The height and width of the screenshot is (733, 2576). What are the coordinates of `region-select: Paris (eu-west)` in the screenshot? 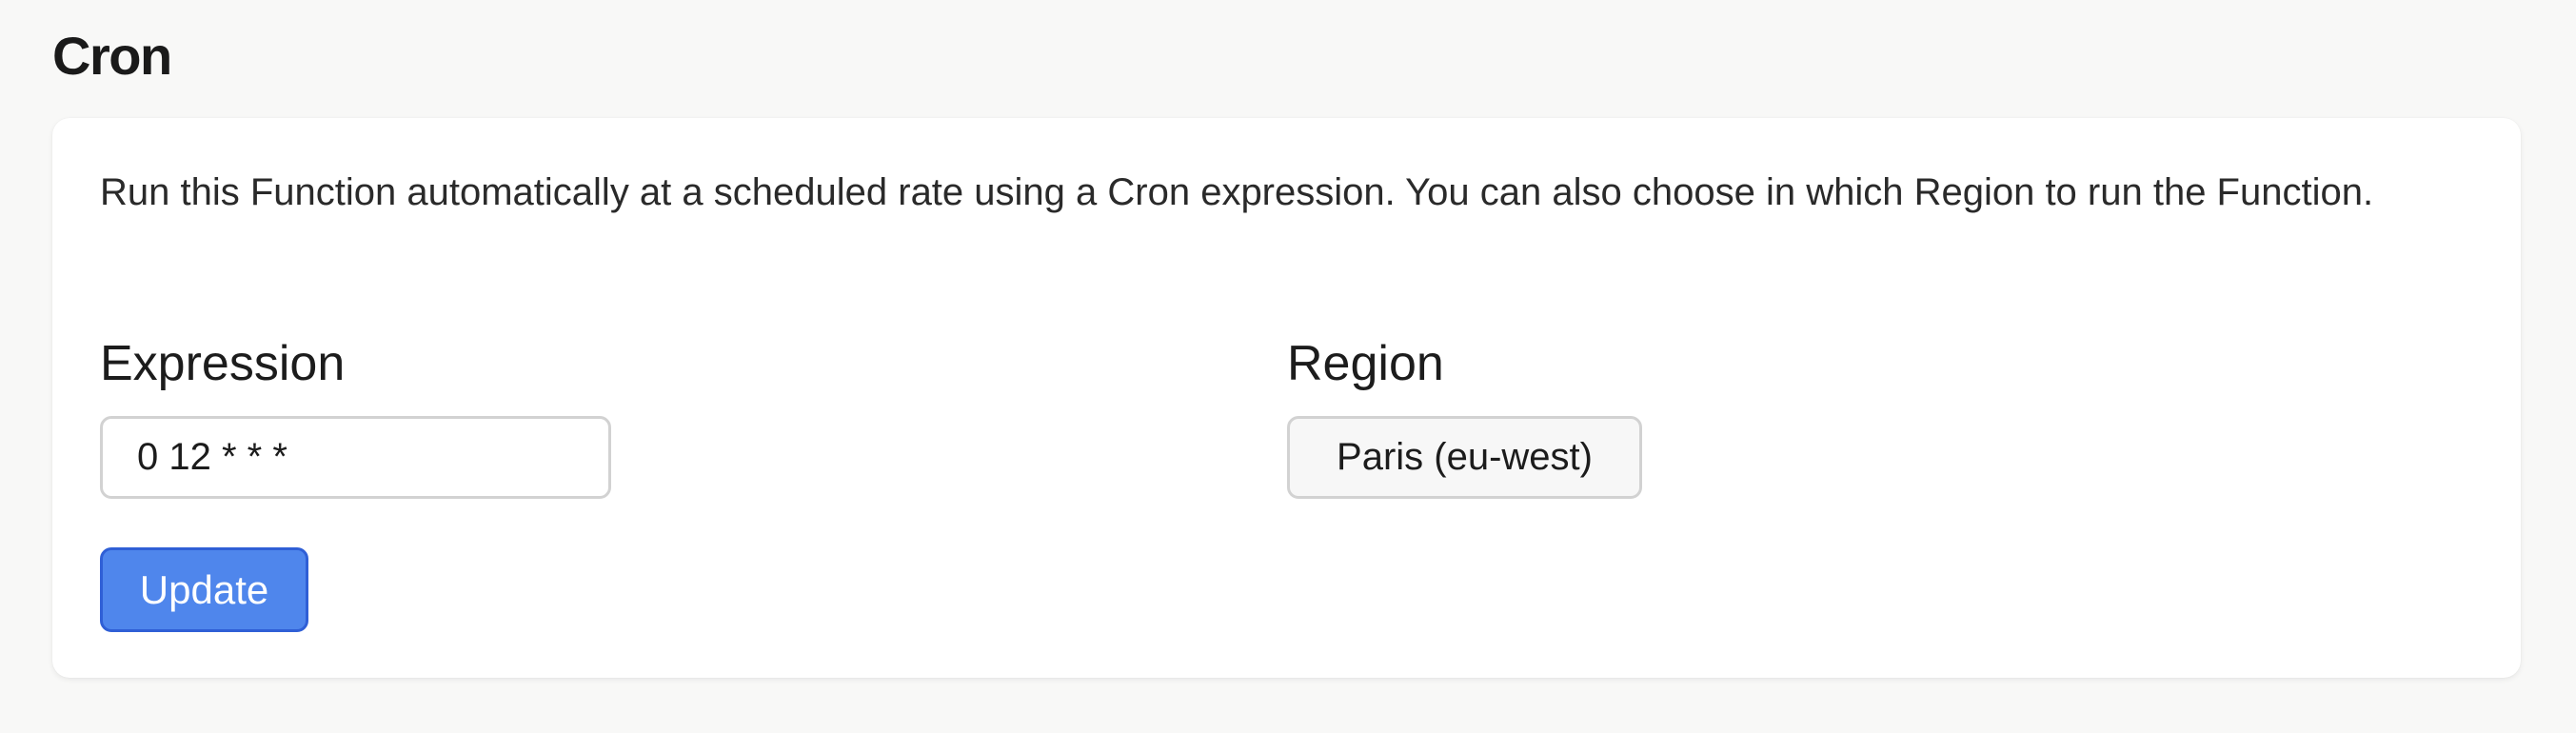 It's located at (1464, 458).